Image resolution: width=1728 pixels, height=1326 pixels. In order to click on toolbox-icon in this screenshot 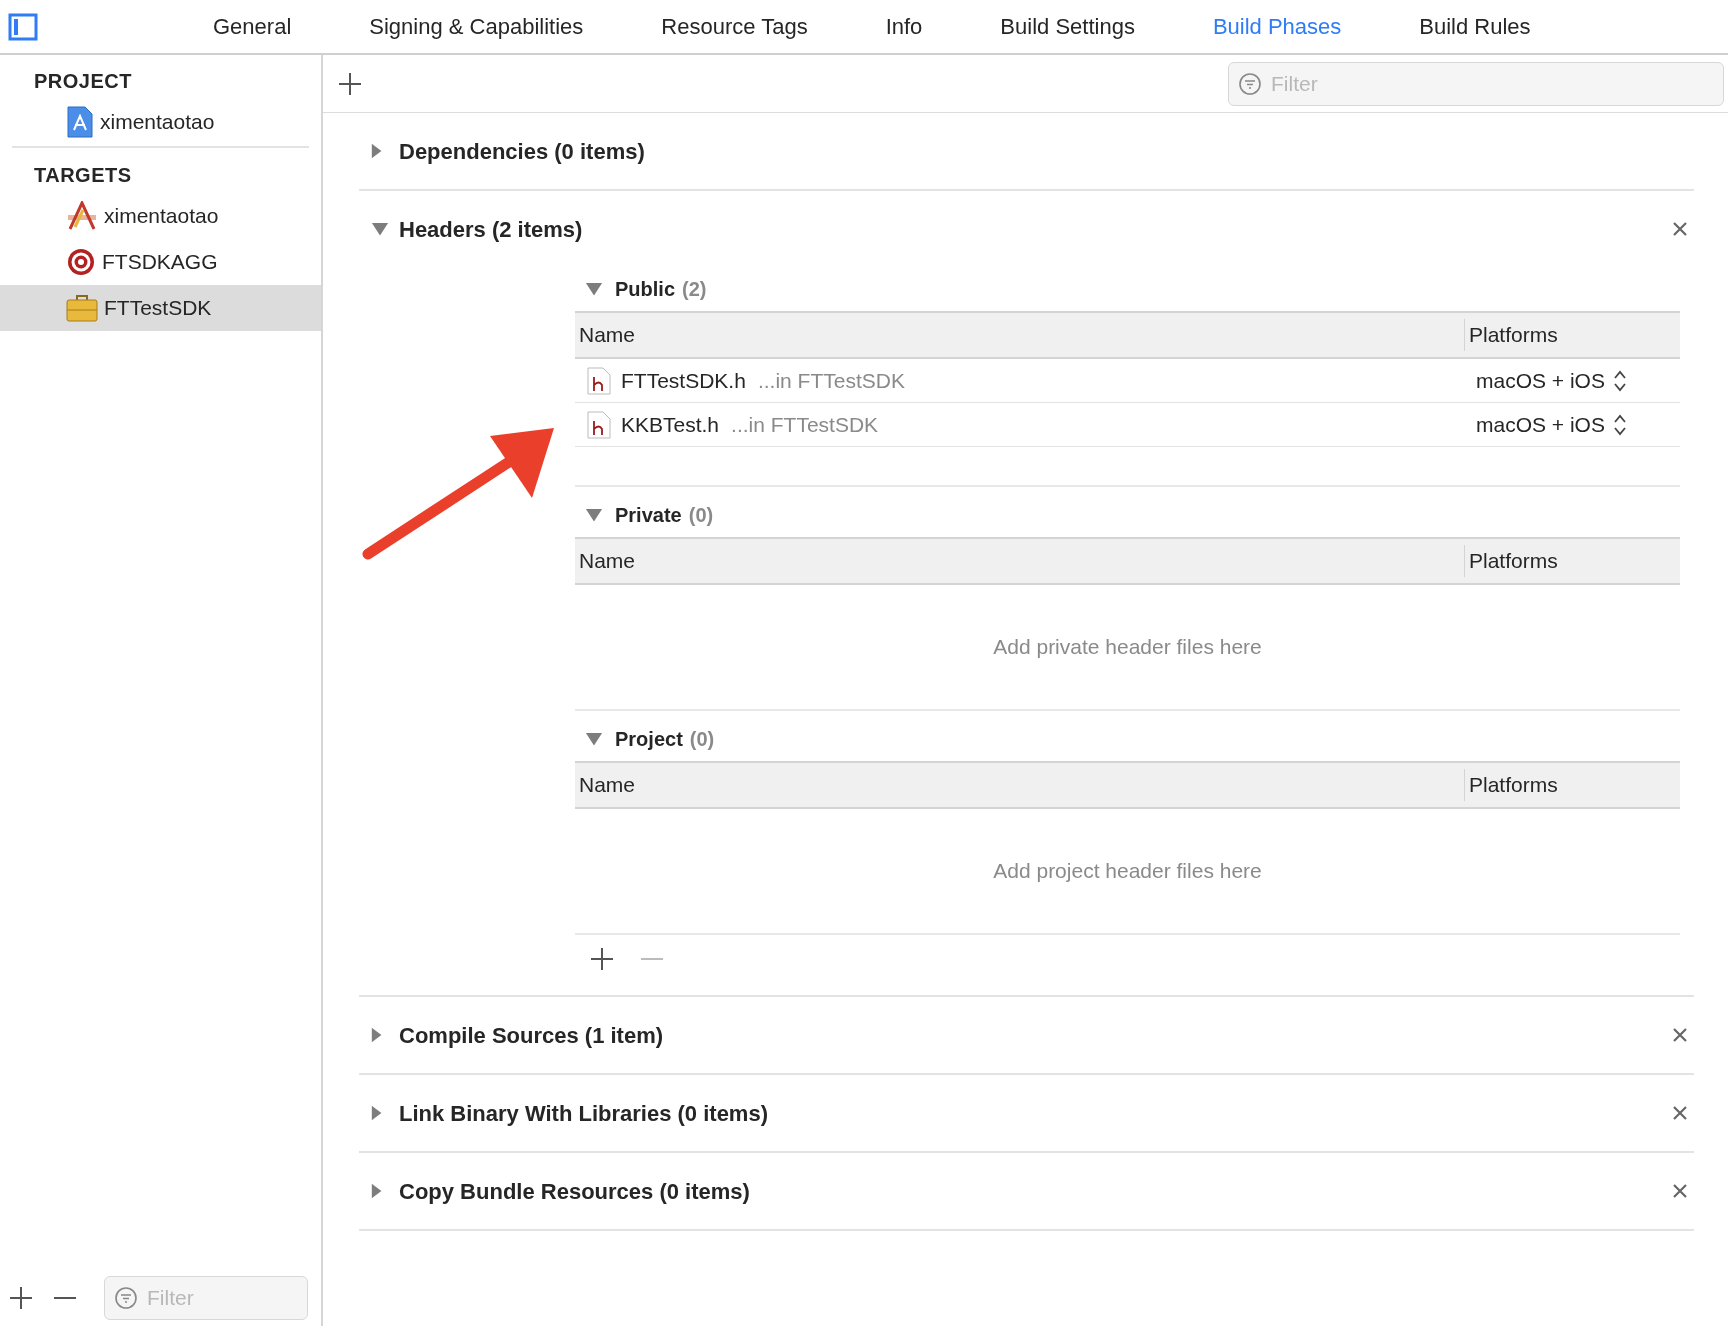, I will do `click(82, 308)`.